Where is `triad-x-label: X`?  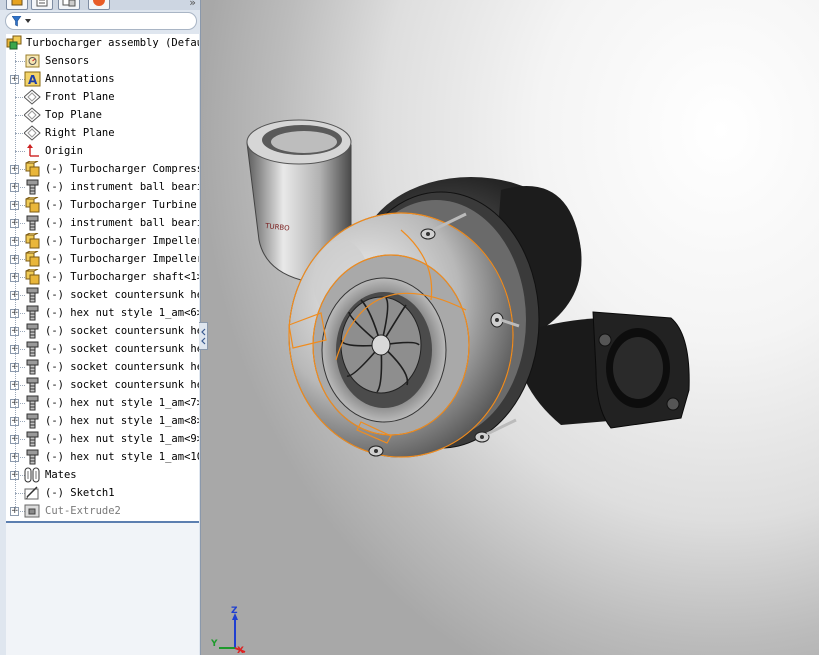
triad-x-label: X is located at coordinates (240, 650).